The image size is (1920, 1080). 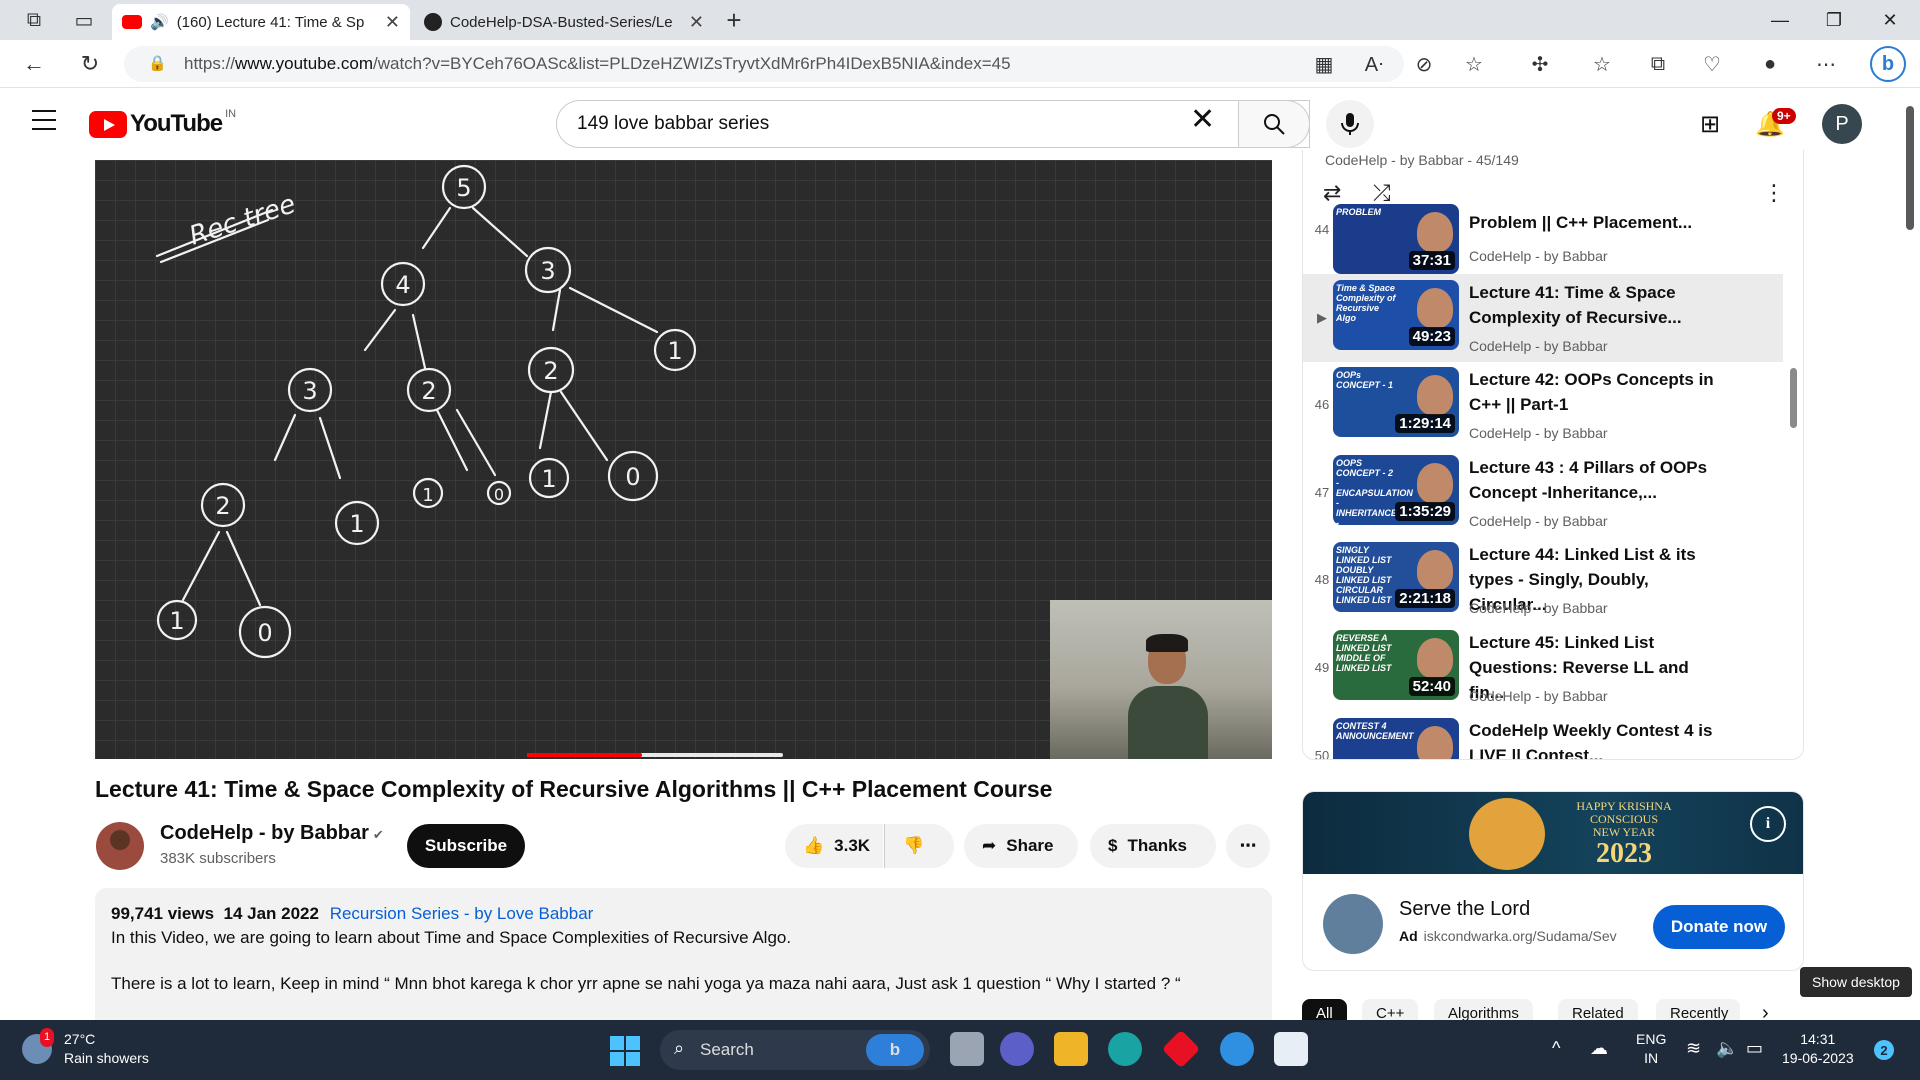 I want to click on account-avatar: P, so click(x=1842, y=124).